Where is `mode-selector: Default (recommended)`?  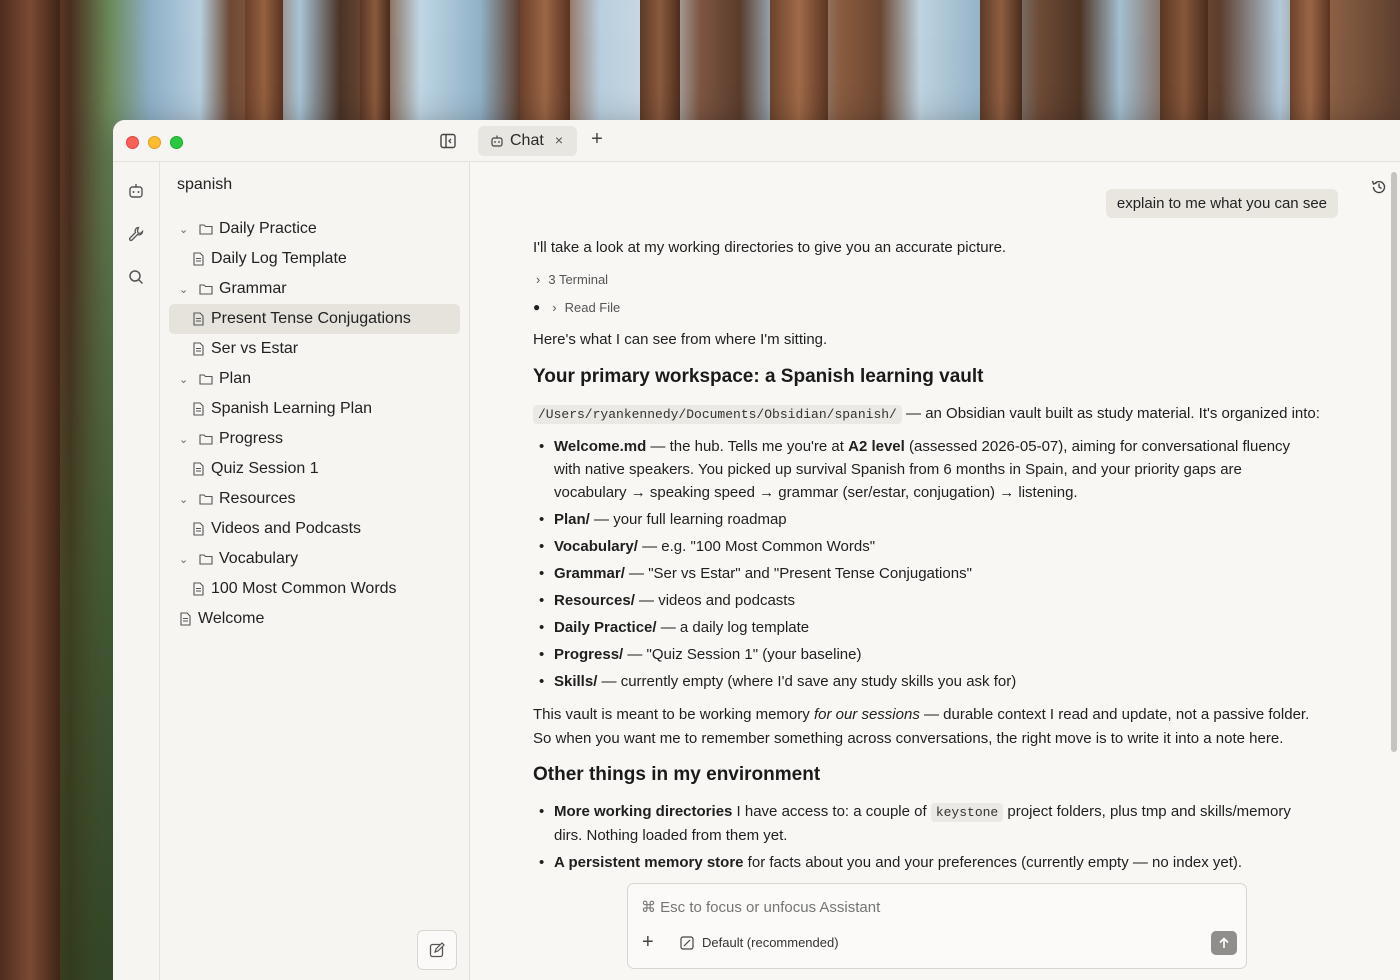 mode-selector: Default (recommended) is located at coordinates (759, 942).